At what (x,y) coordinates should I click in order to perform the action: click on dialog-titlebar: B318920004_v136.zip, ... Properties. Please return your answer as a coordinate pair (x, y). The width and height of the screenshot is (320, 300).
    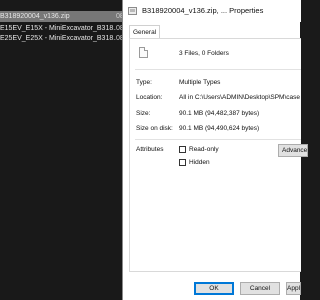
    Looking at the image, I should click on (212, 11).